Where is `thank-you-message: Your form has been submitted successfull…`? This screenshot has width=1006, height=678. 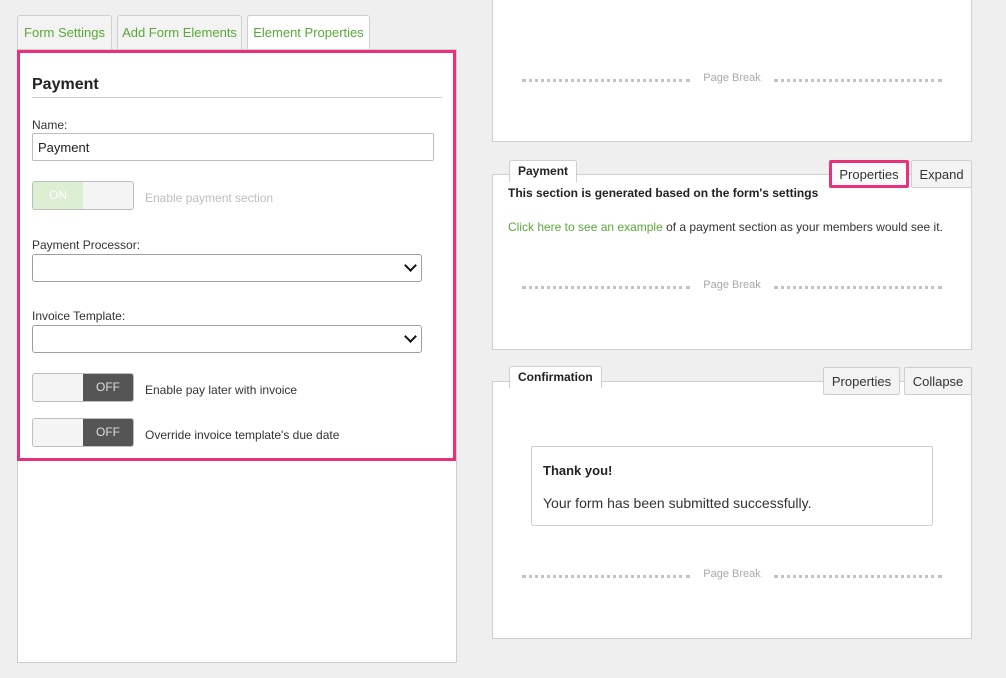 thank-you-message: Your form has been submitted successfull… is located at coordinates (677, 503).